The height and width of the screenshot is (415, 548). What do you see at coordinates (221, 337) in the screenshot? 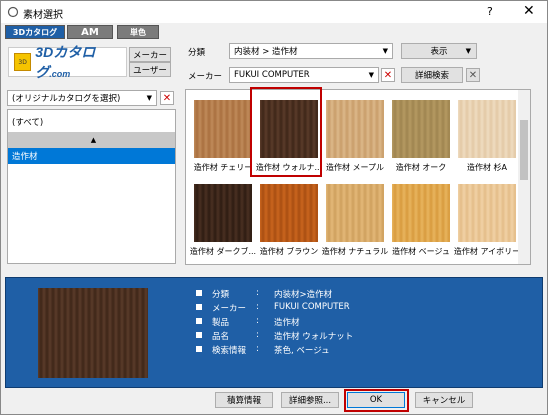
I see `detail-label: 品名` at bounding box center [221, 337].